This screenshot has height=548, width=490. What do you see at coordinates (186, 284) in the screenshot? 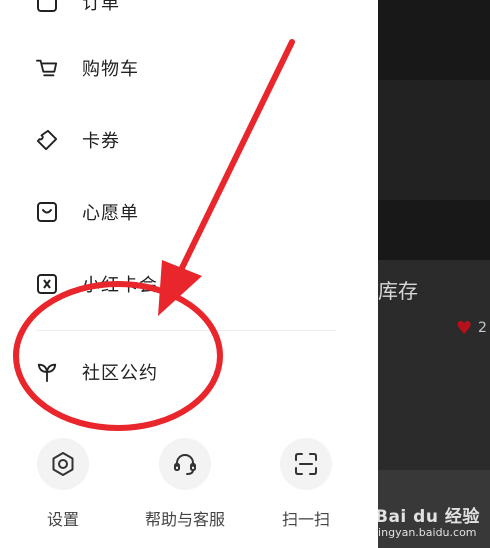
I see `menu-item-member-card: 小红卡会员` at bounding box center [186, 284].